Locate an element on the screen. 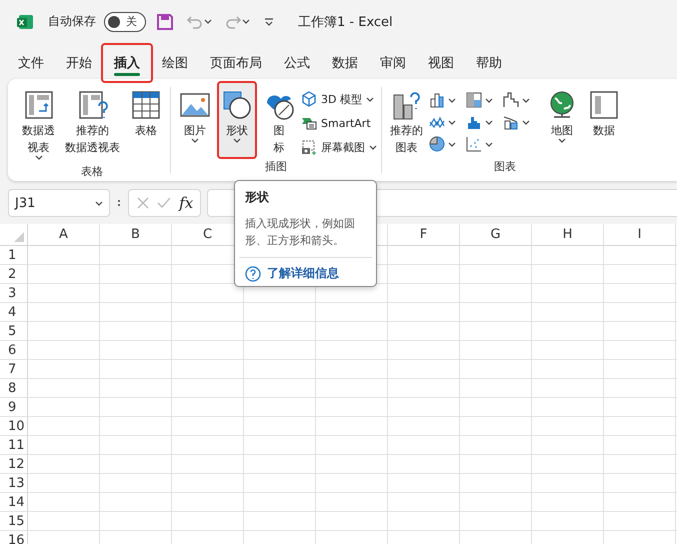  row-header: 2 is located at coordinates (14, 274).